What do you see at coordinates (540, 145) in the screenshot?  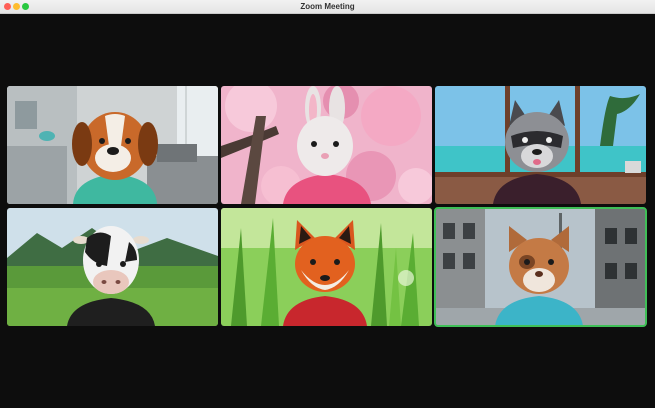 I see `video-tile-raccoon` at bounding box center [540, 145].